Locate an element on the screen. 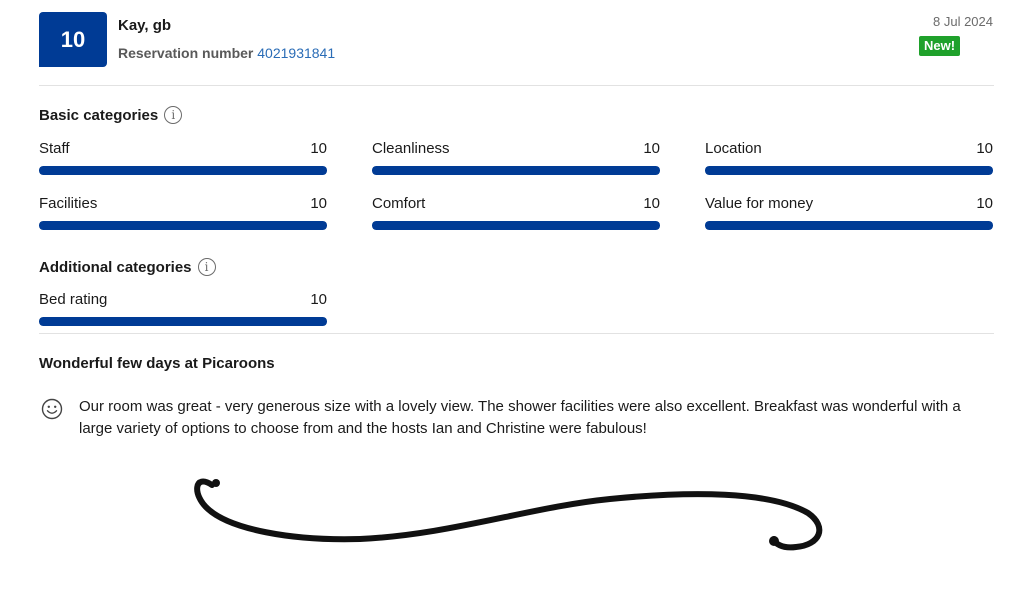 Image resolution: width=1024 pixels, height=595 pixels. reservation-label: Reservation number is located at coordinates (186, 53).